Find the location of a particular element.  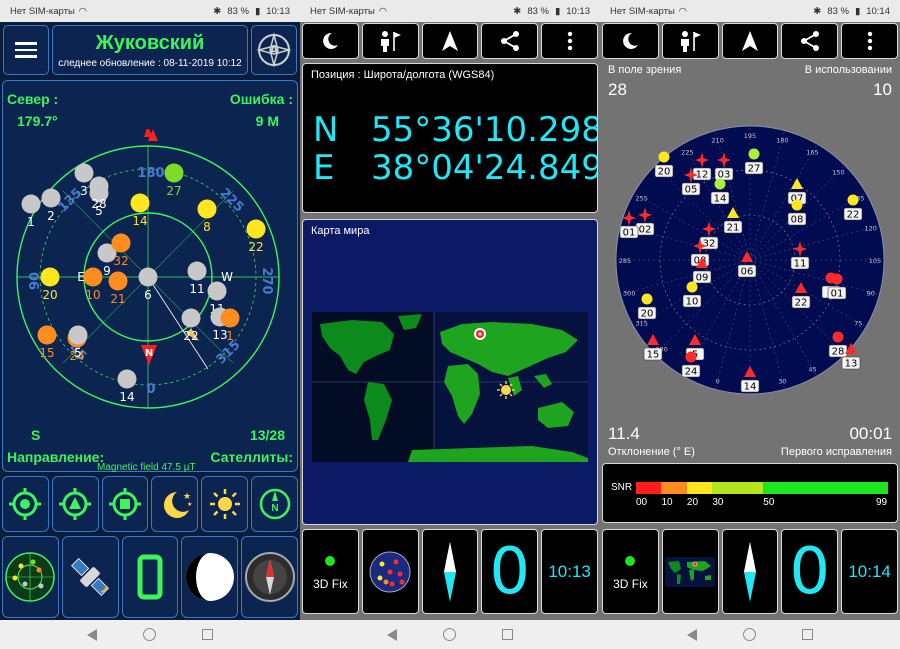

satellite-id-label: 21 is located at coordinates (117, 299).